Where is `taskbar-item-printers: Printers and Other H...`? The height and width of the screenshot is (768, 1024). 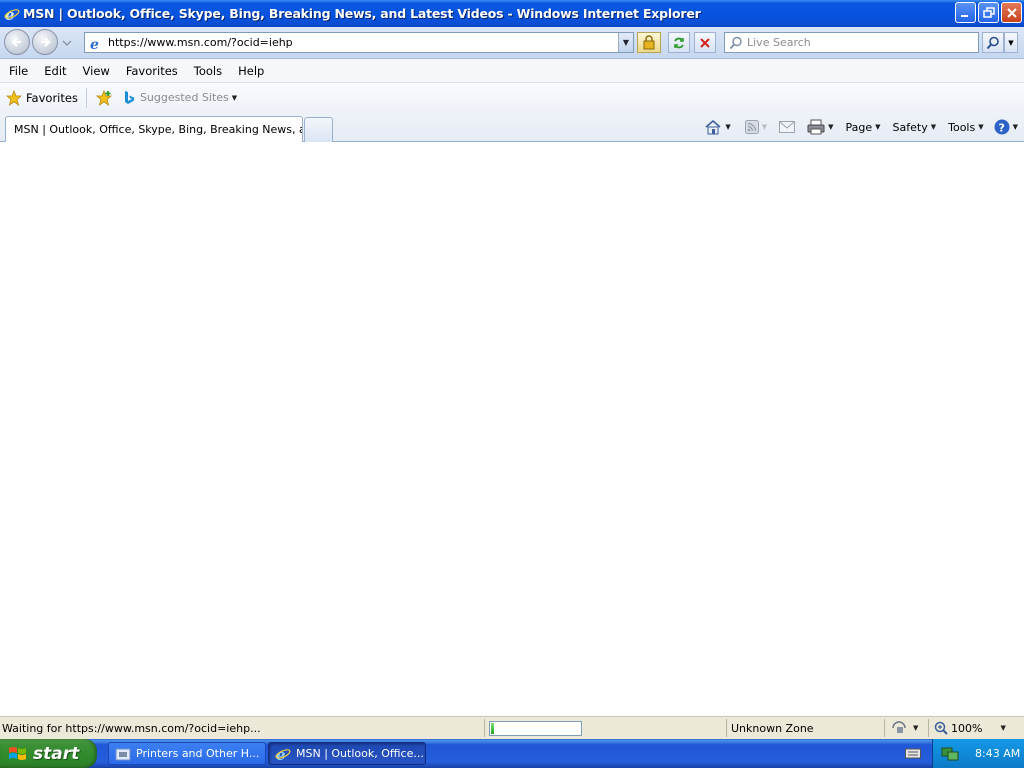
taskbar-item-printers: Printers and Other H... is located at coordinates (187, 753).